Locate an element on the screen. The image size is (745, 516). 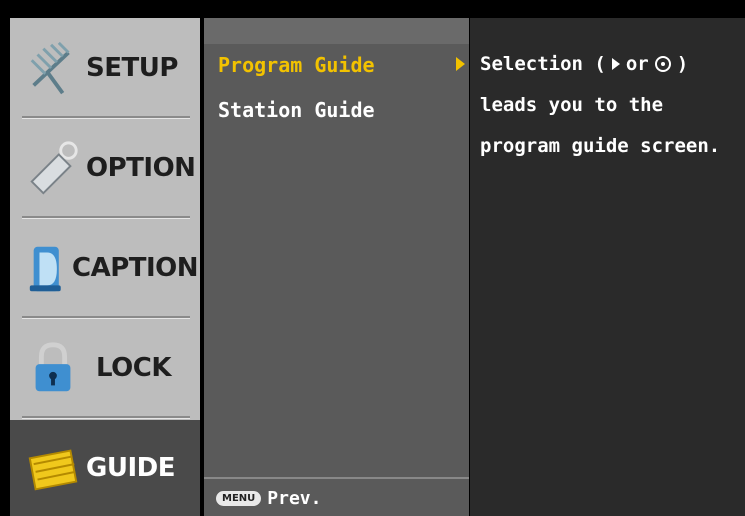
menu-label-setup: SETUP is located at coordinates (132, 68).